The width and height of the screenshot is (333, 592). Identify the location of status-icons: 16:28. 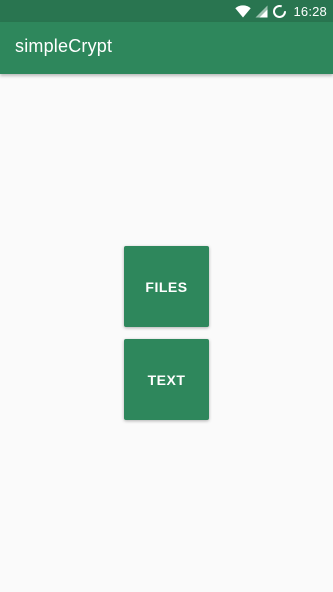
(281, 11).